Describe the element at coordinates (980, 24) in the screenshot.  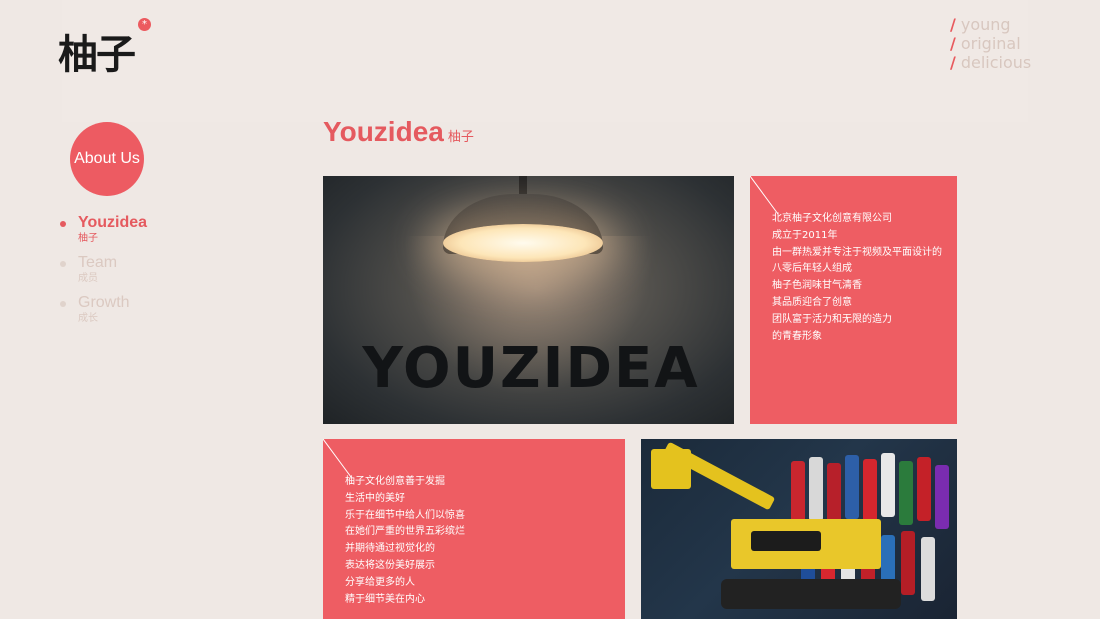
I see `tagline-young: / young` at that location.